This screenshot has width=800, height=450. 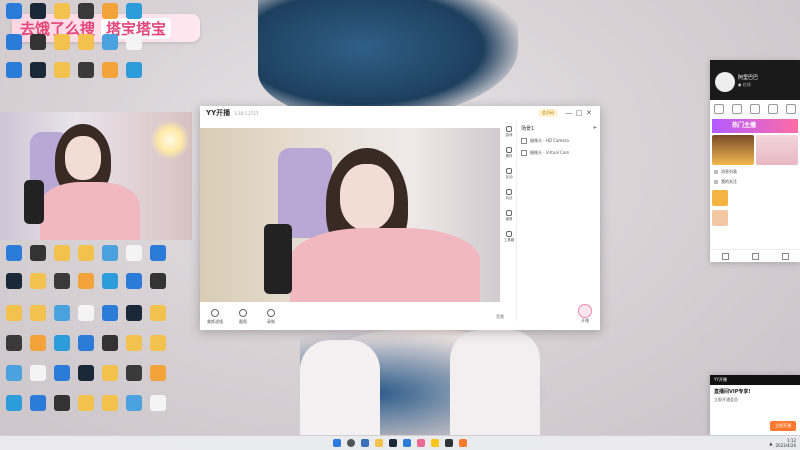 What do you see at coordinates (589, 113) in the screenshot?
I see `close-button: ✕` at bounding box center [589, 113].